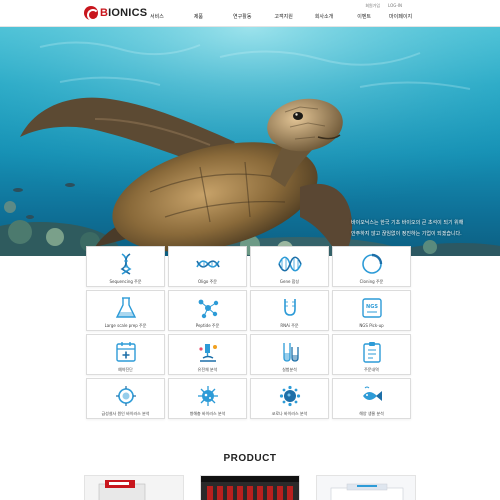 The height and width of the screenshot is (500, 500). I want to click on test-tubes-icon, so click(290, 352).